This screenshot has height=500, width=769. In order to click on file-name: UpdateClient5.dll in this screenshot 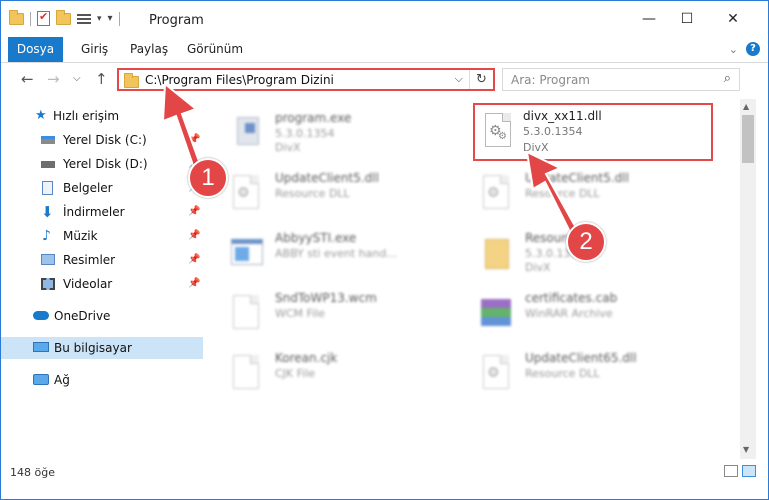, I will do `click(577, 178)`.